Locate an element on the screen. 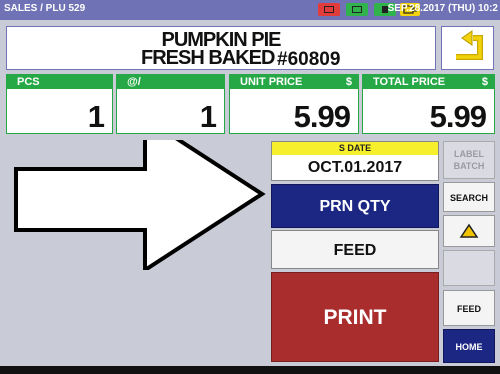 The height and width of the screenshot is (374, 500). at-label: @/ is located at coordinates (134, 82).